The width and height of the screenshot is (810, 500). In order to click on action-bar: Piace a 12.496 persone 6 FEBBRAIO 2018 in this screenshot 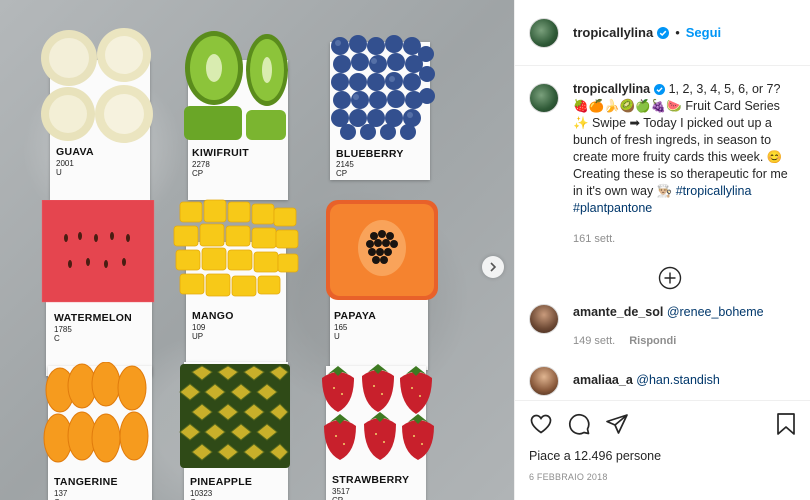, I will do `click(662, 450)`.